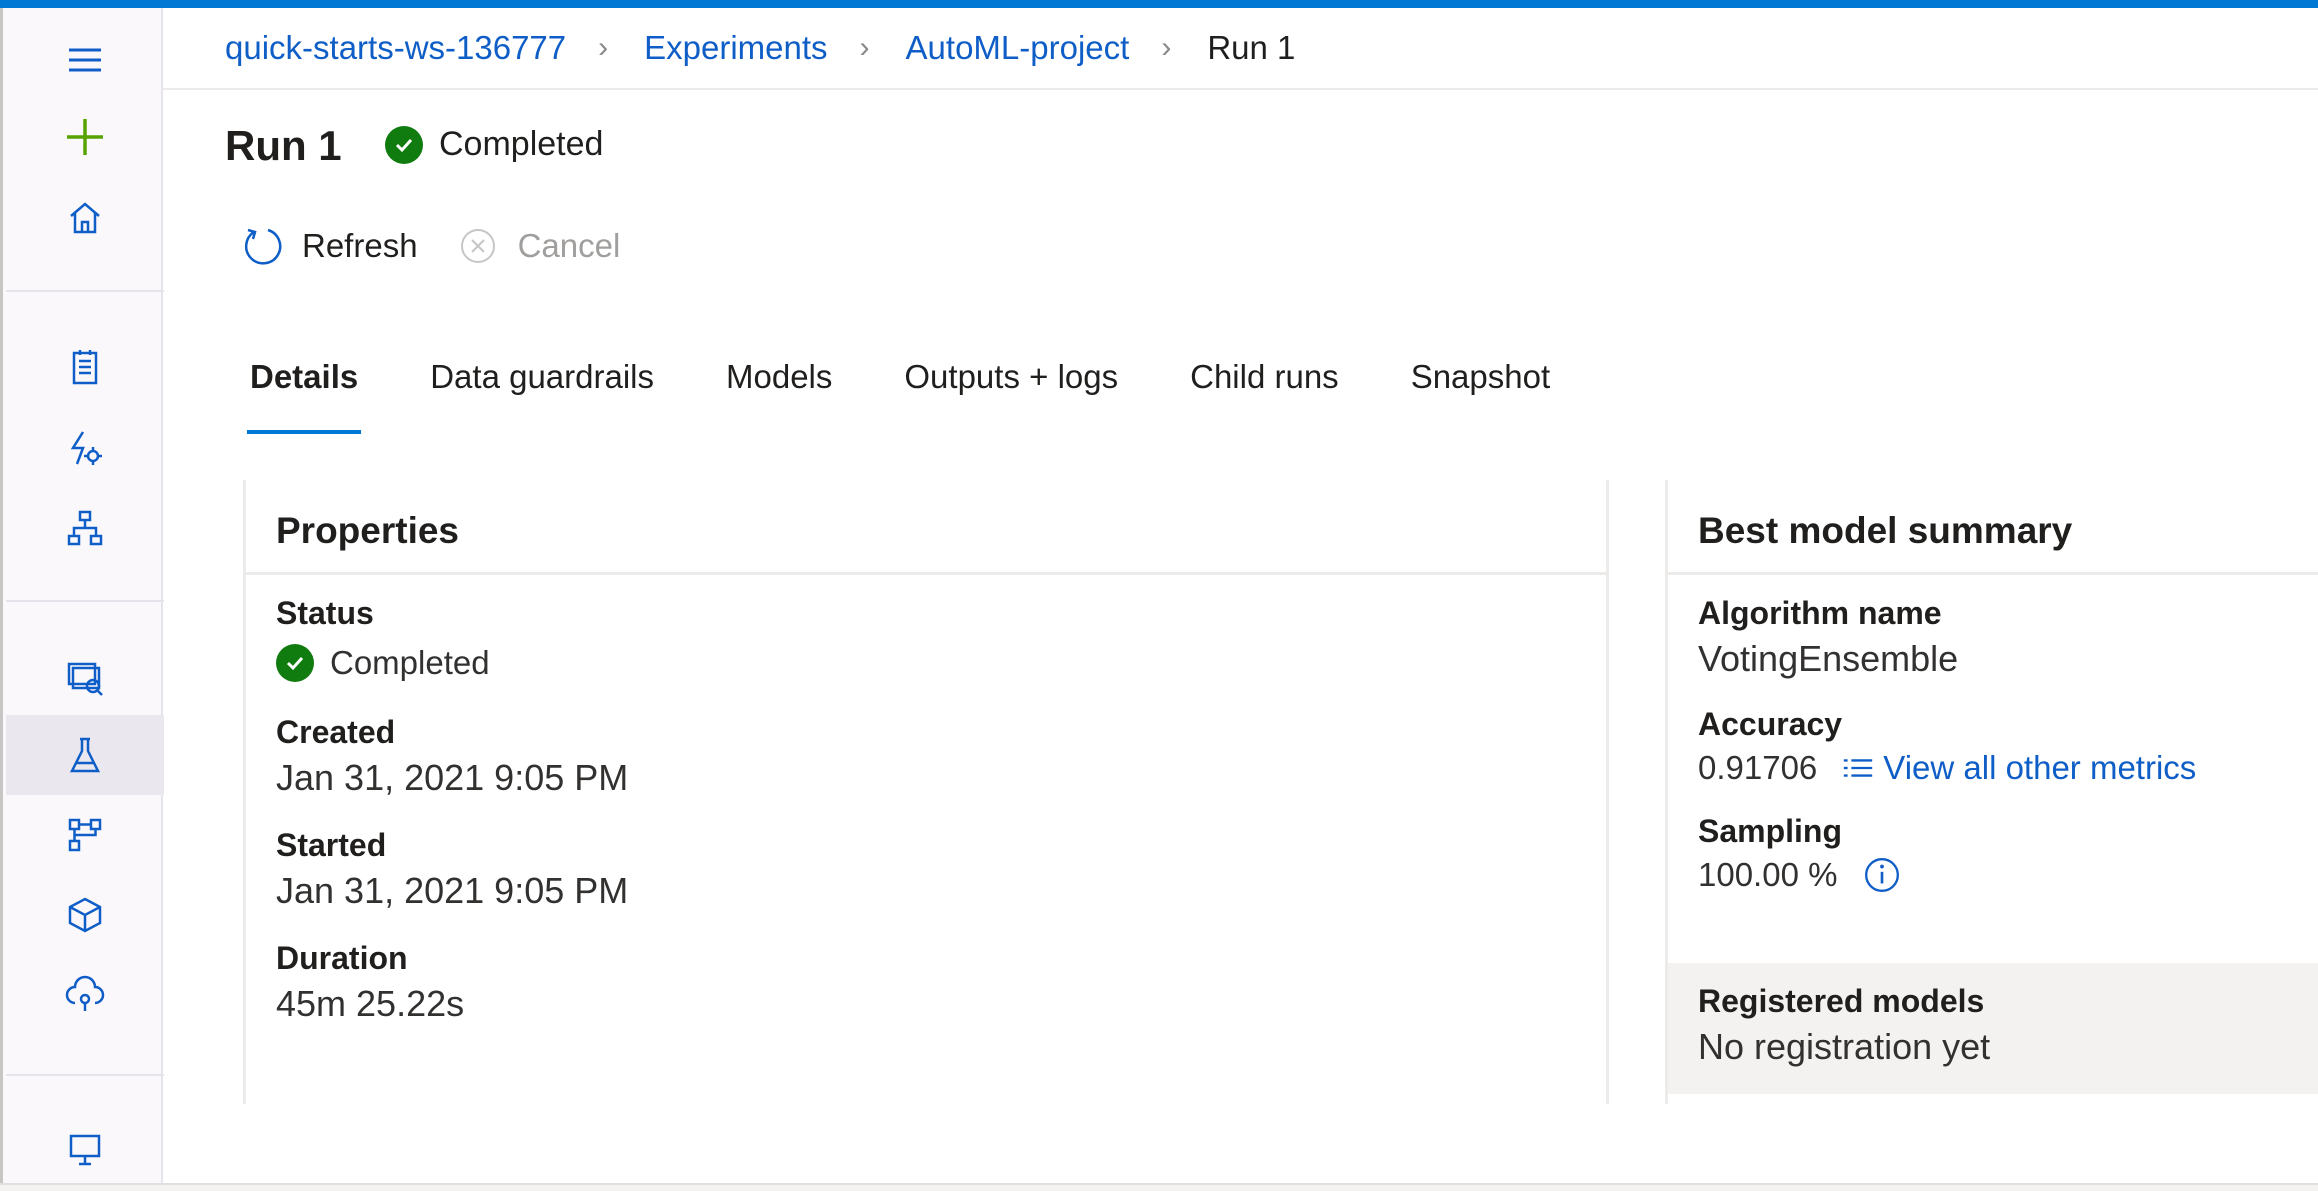 The image size is (2318, 1191). What do you see at coordinates (1159, 4) in the screenshot?
I see `top-accent-bar` at bounding box center [1159, 4].